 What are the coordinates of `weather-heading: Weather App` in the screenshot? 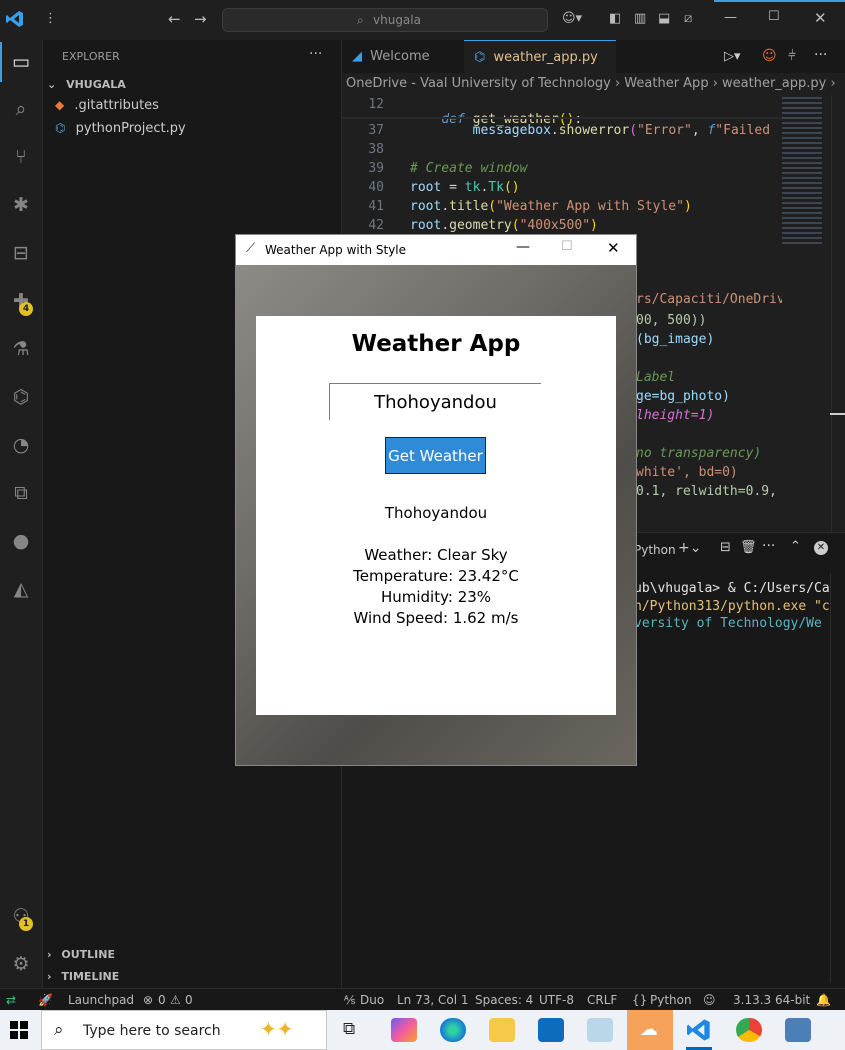 It's located at (436, 344).